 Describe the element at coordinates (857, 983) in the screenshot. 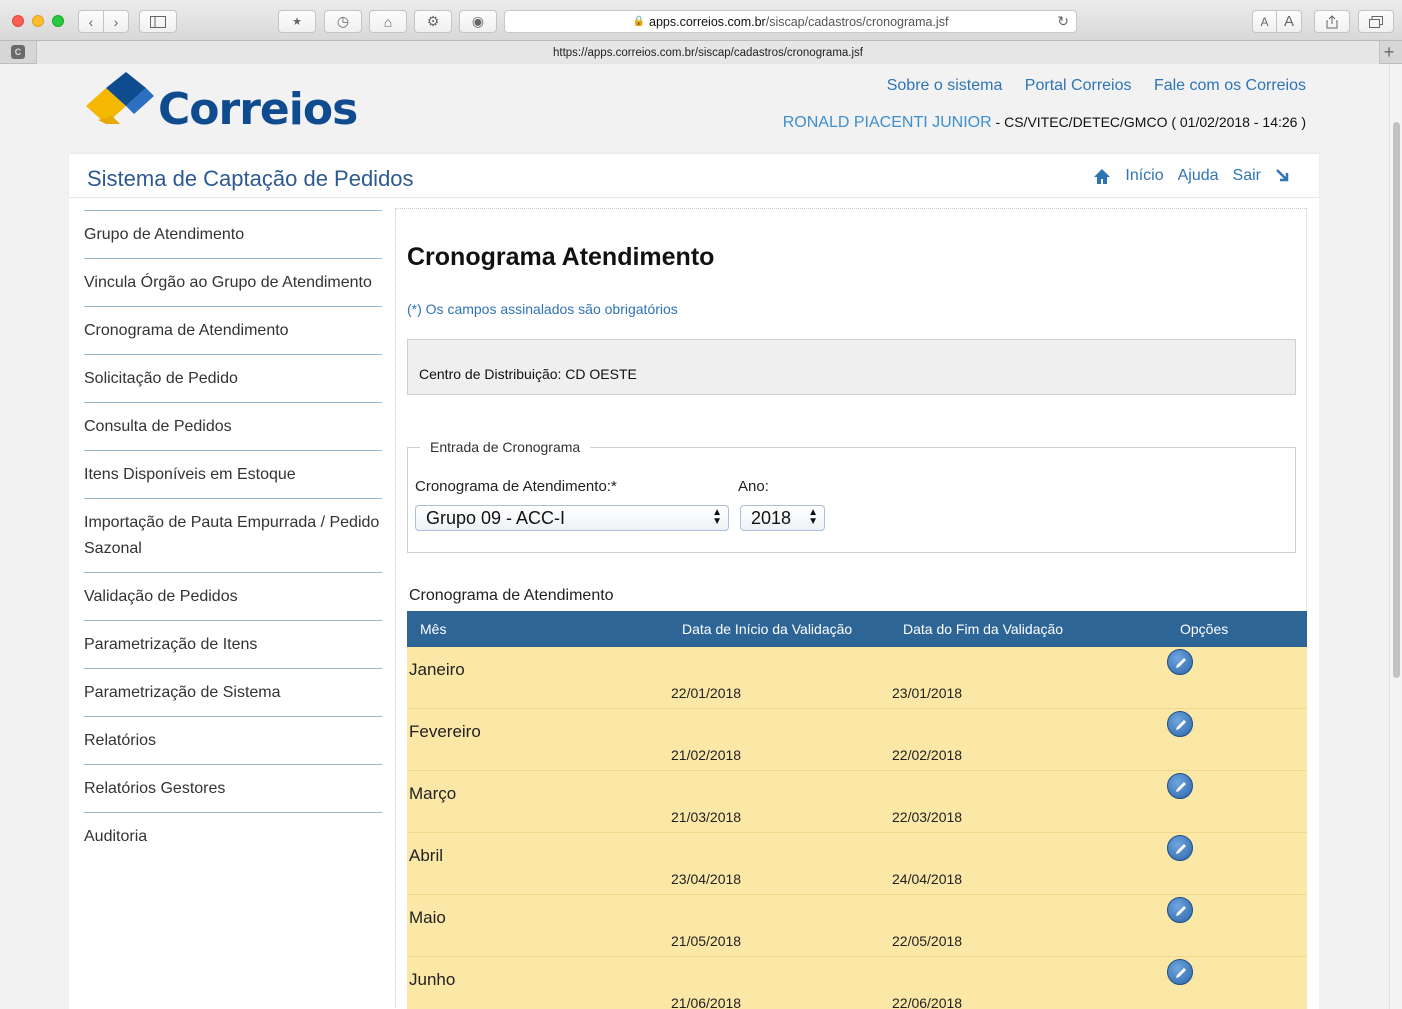

I see `table-row: Junho 21/06/2018 22/06/2018` at that location.